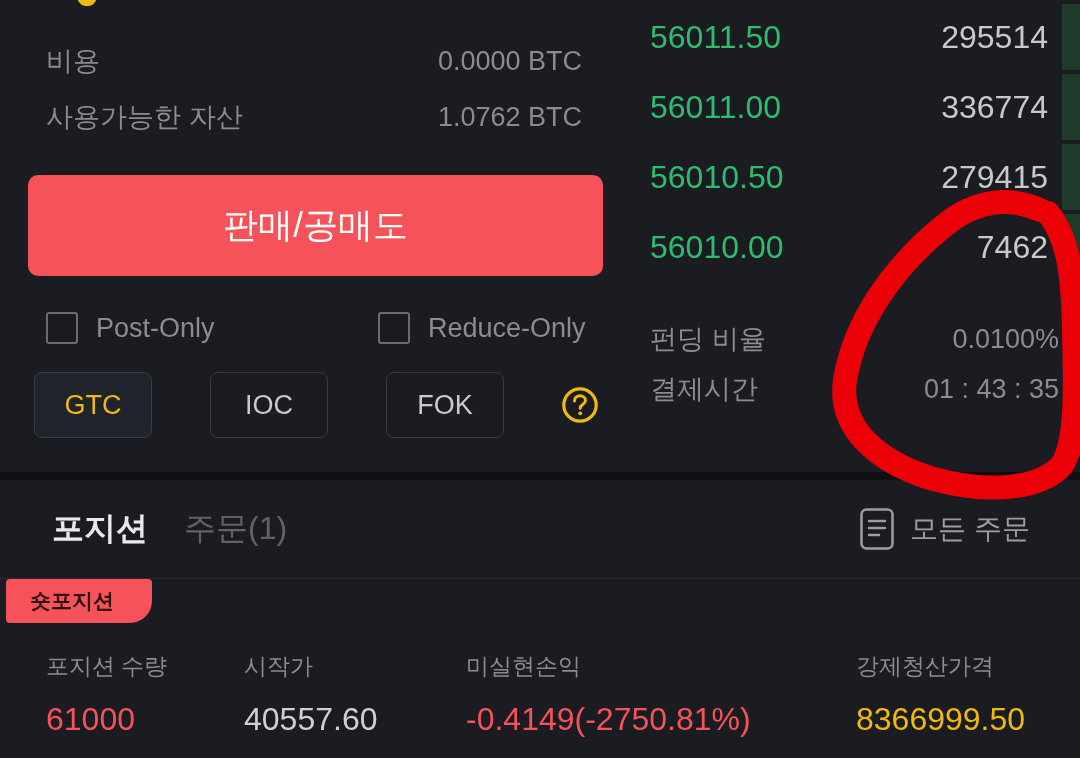  What do you see at coordinates (925, 666) in the screenshot?
I see `field-label: 강제청산가격` at bounding box center [925, 666].